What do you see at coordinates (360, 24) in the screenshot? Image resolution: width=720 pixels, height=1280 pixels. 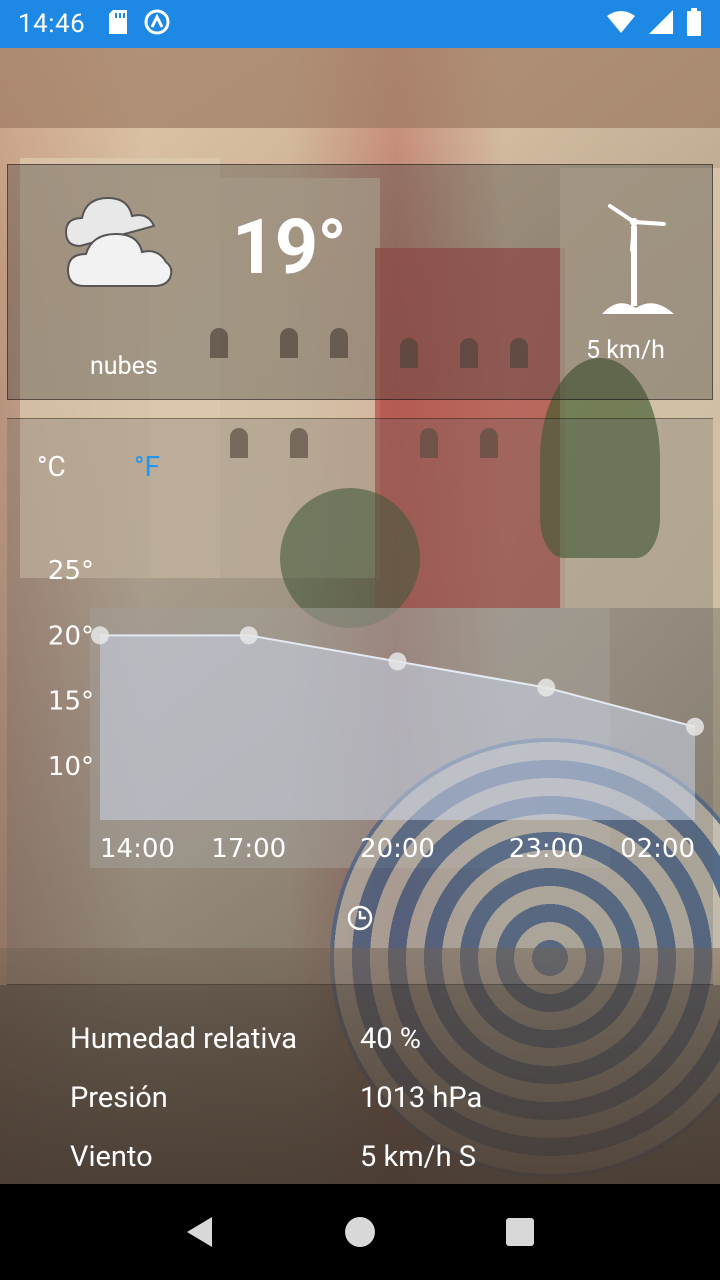 I see `status-bar: 14:46` at bounding box center [360, 24].